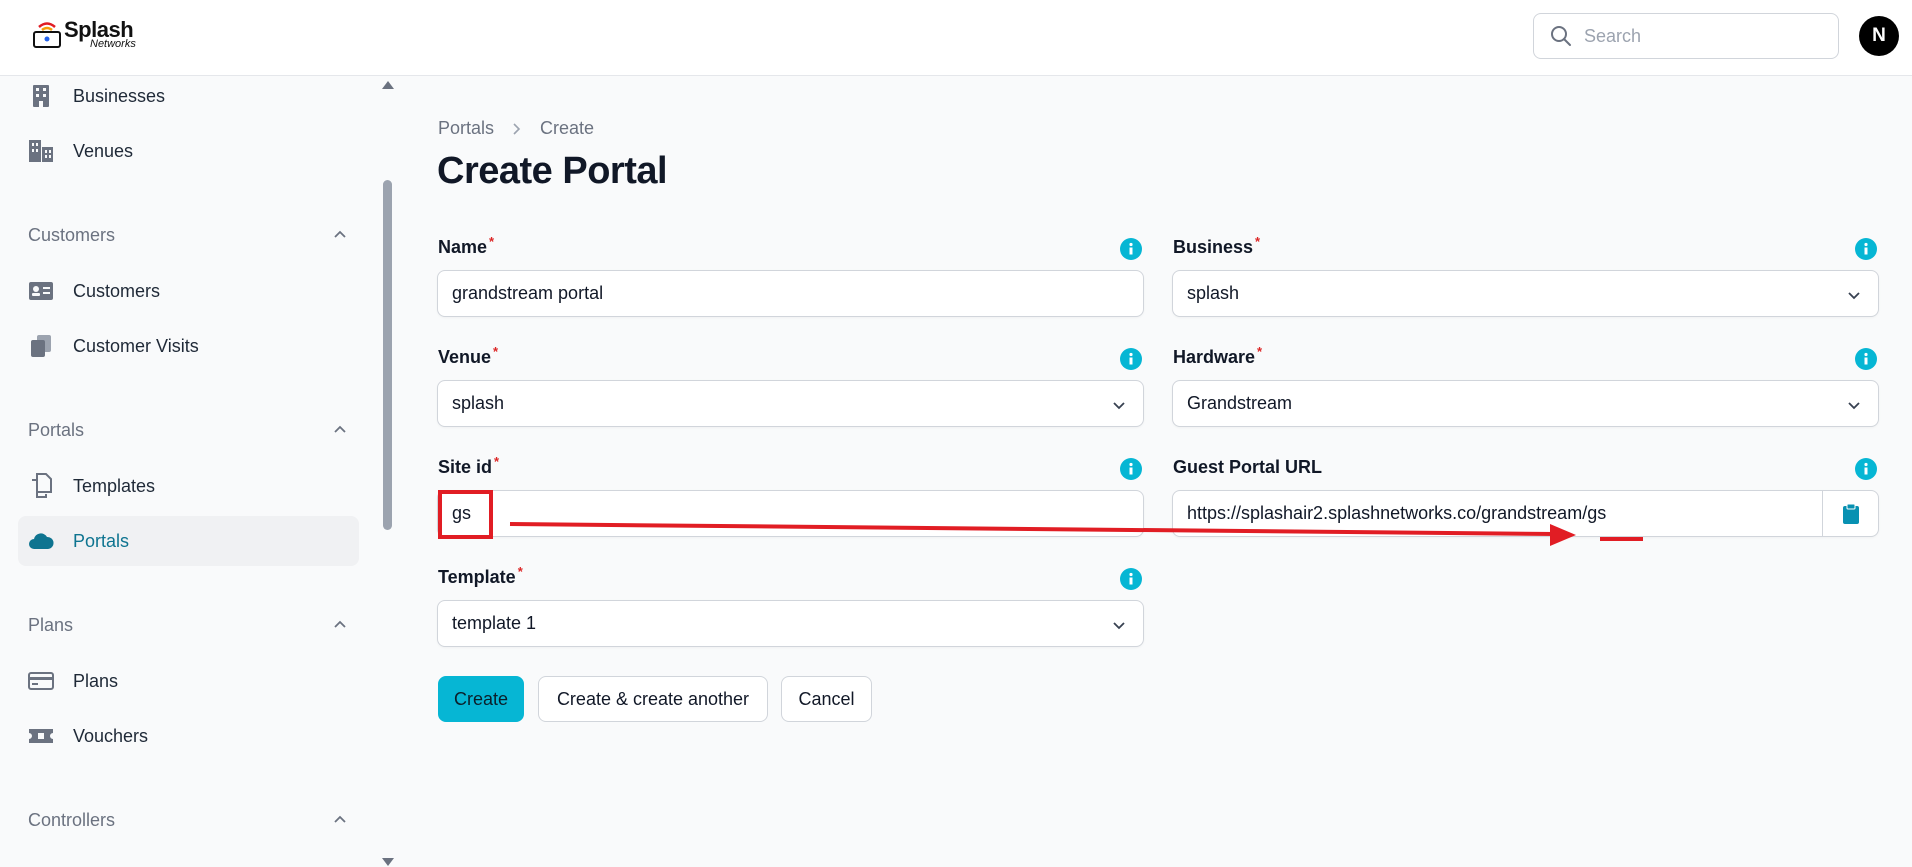 The width and height of the screenshot is (1912, 867). I want to click on venue-select: splash, so click(790, 403).